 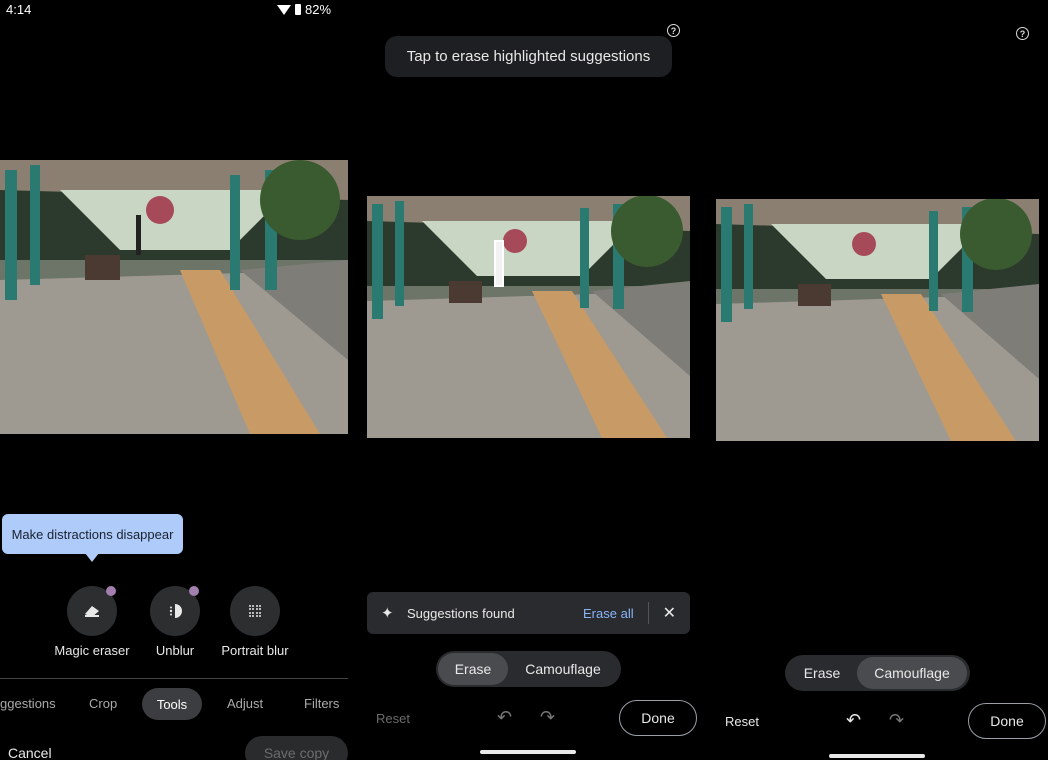 What do you see at coordinates (298, 9) in the screenshot?
I see `battery-icon` at bounding box center [298, 9].